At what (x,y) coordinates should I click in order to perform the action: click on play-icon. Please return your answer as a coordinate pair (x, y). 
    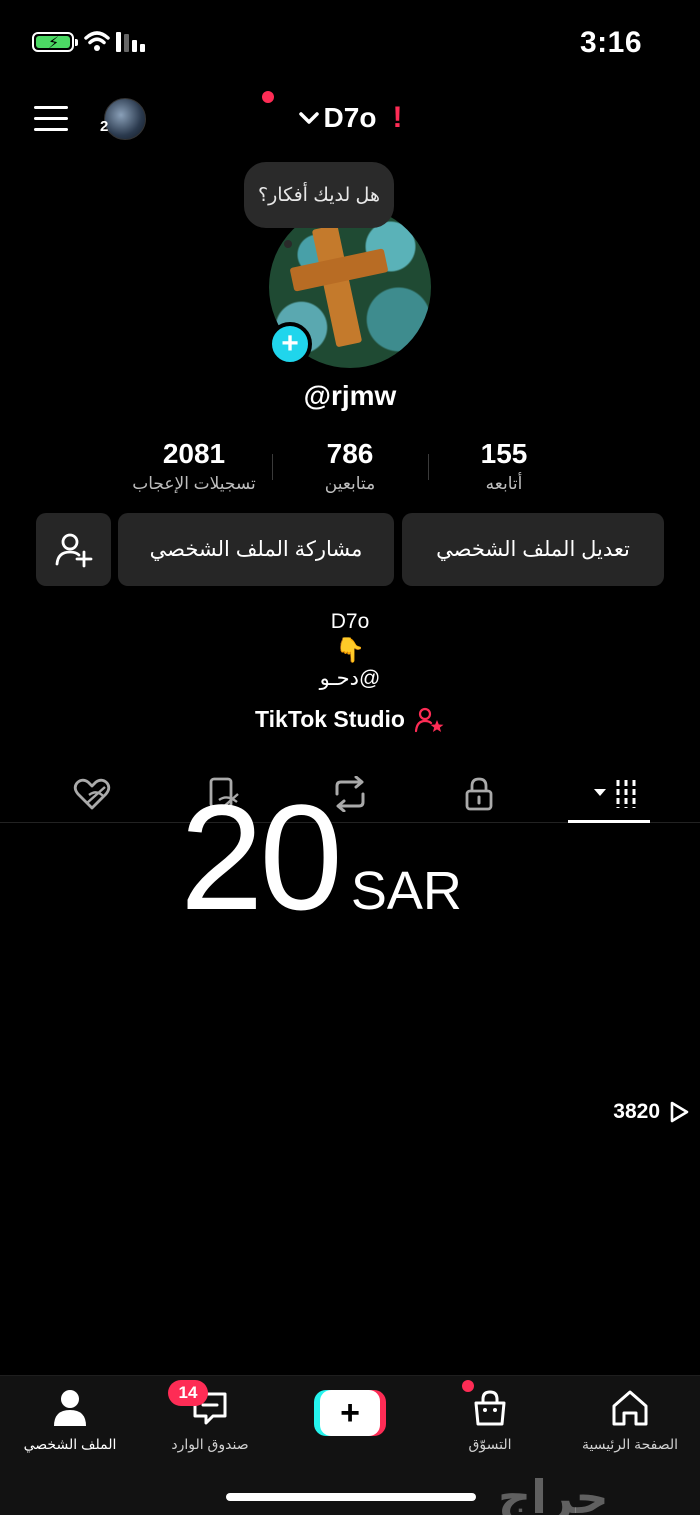
    Looking at the image, I should click on (679, 1112).